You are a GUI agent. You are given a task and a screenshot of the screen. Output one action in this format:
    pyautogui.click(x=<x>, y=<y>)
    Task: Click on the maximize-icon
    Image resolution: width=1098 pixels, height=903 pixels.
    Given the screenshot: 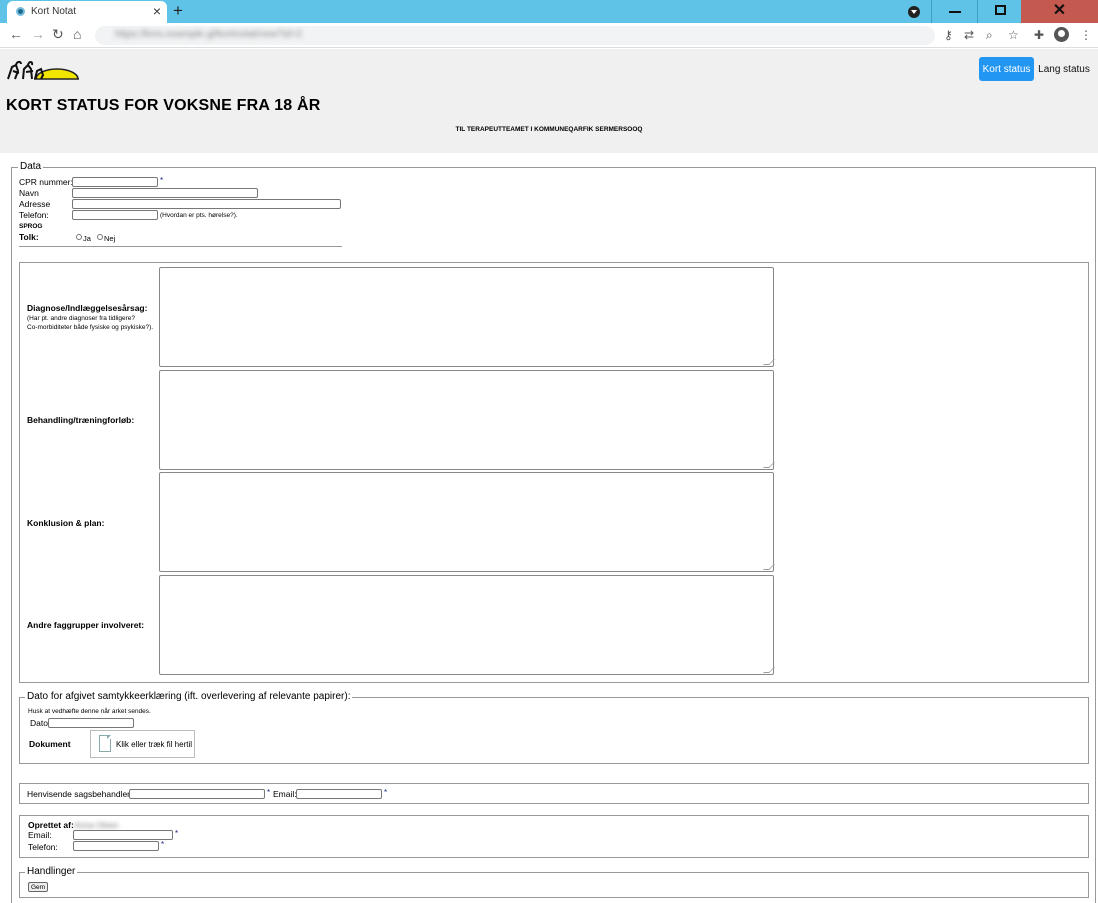 What is the action you would take?
    pyautogui.click(x=1000, y=11)
    